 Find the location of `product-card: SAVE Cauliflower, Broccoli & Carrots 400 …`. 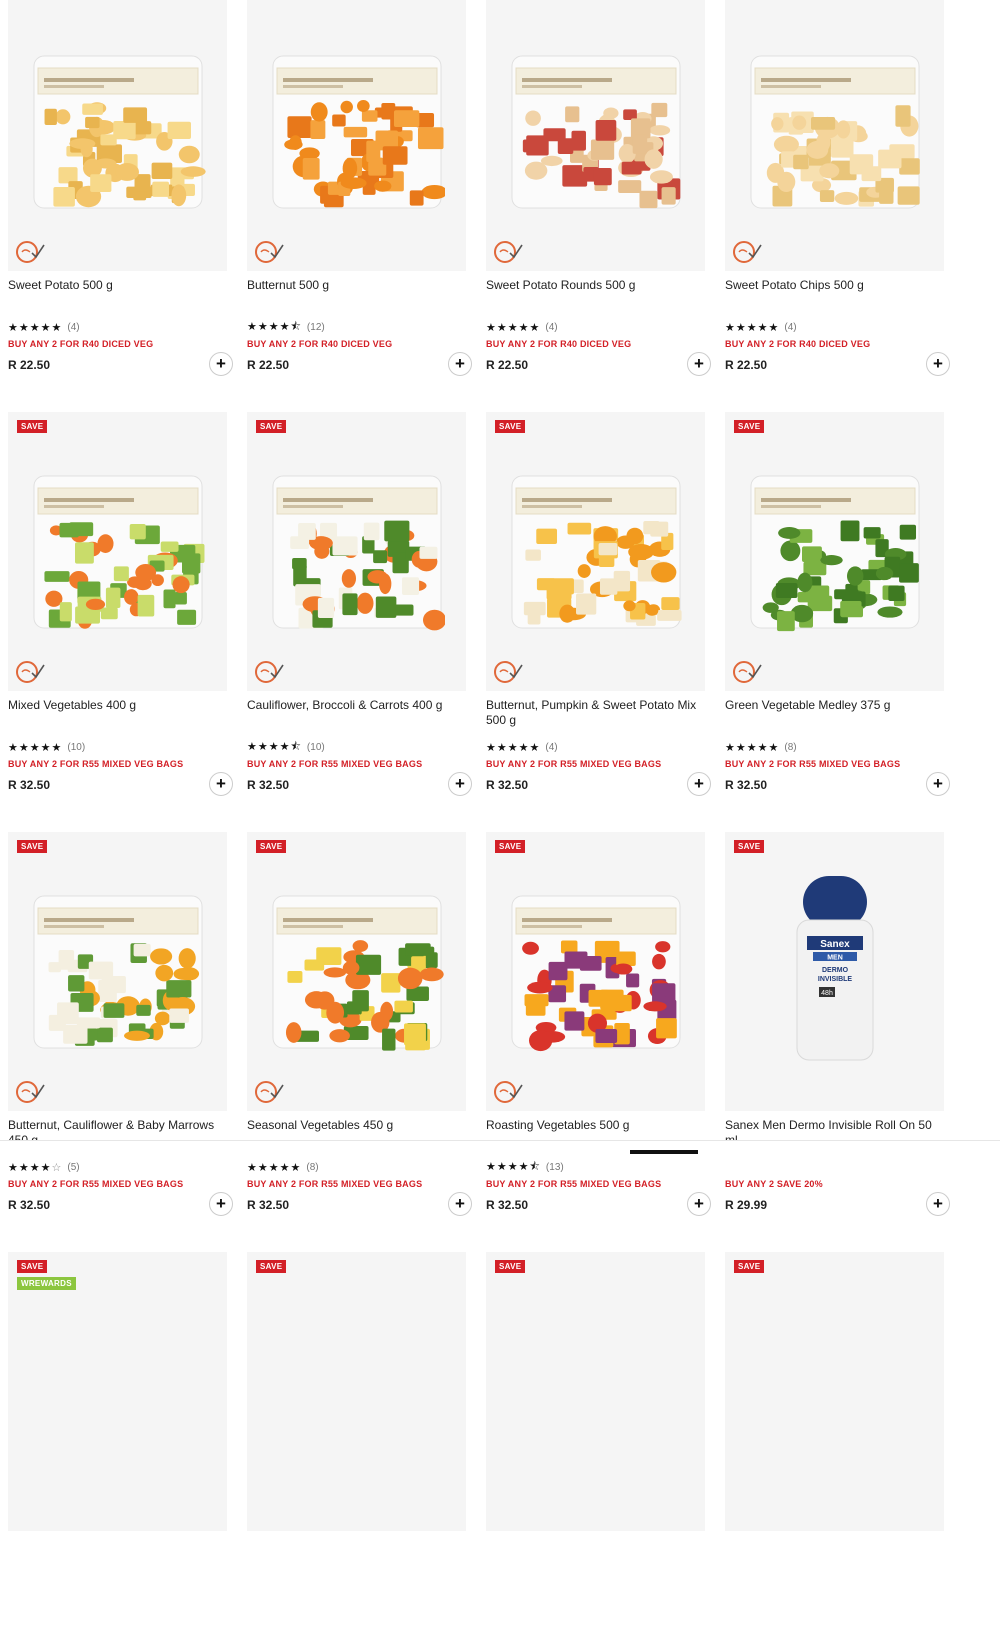

product-card: SAVE Cauliflower, Broccoli & Carrots 400 … is located at coordinates (359, 612).